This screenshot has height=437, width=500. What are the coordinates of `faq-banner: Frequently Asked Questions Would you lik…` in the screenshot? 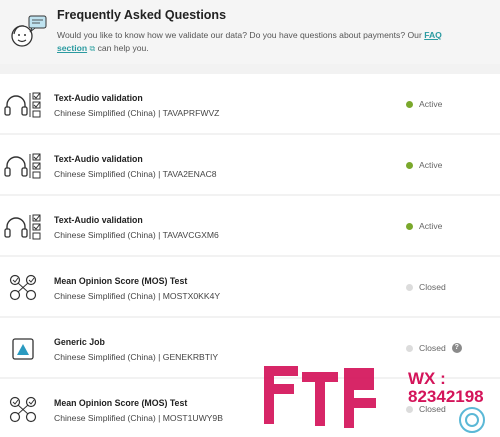 It's located at (250, 32).